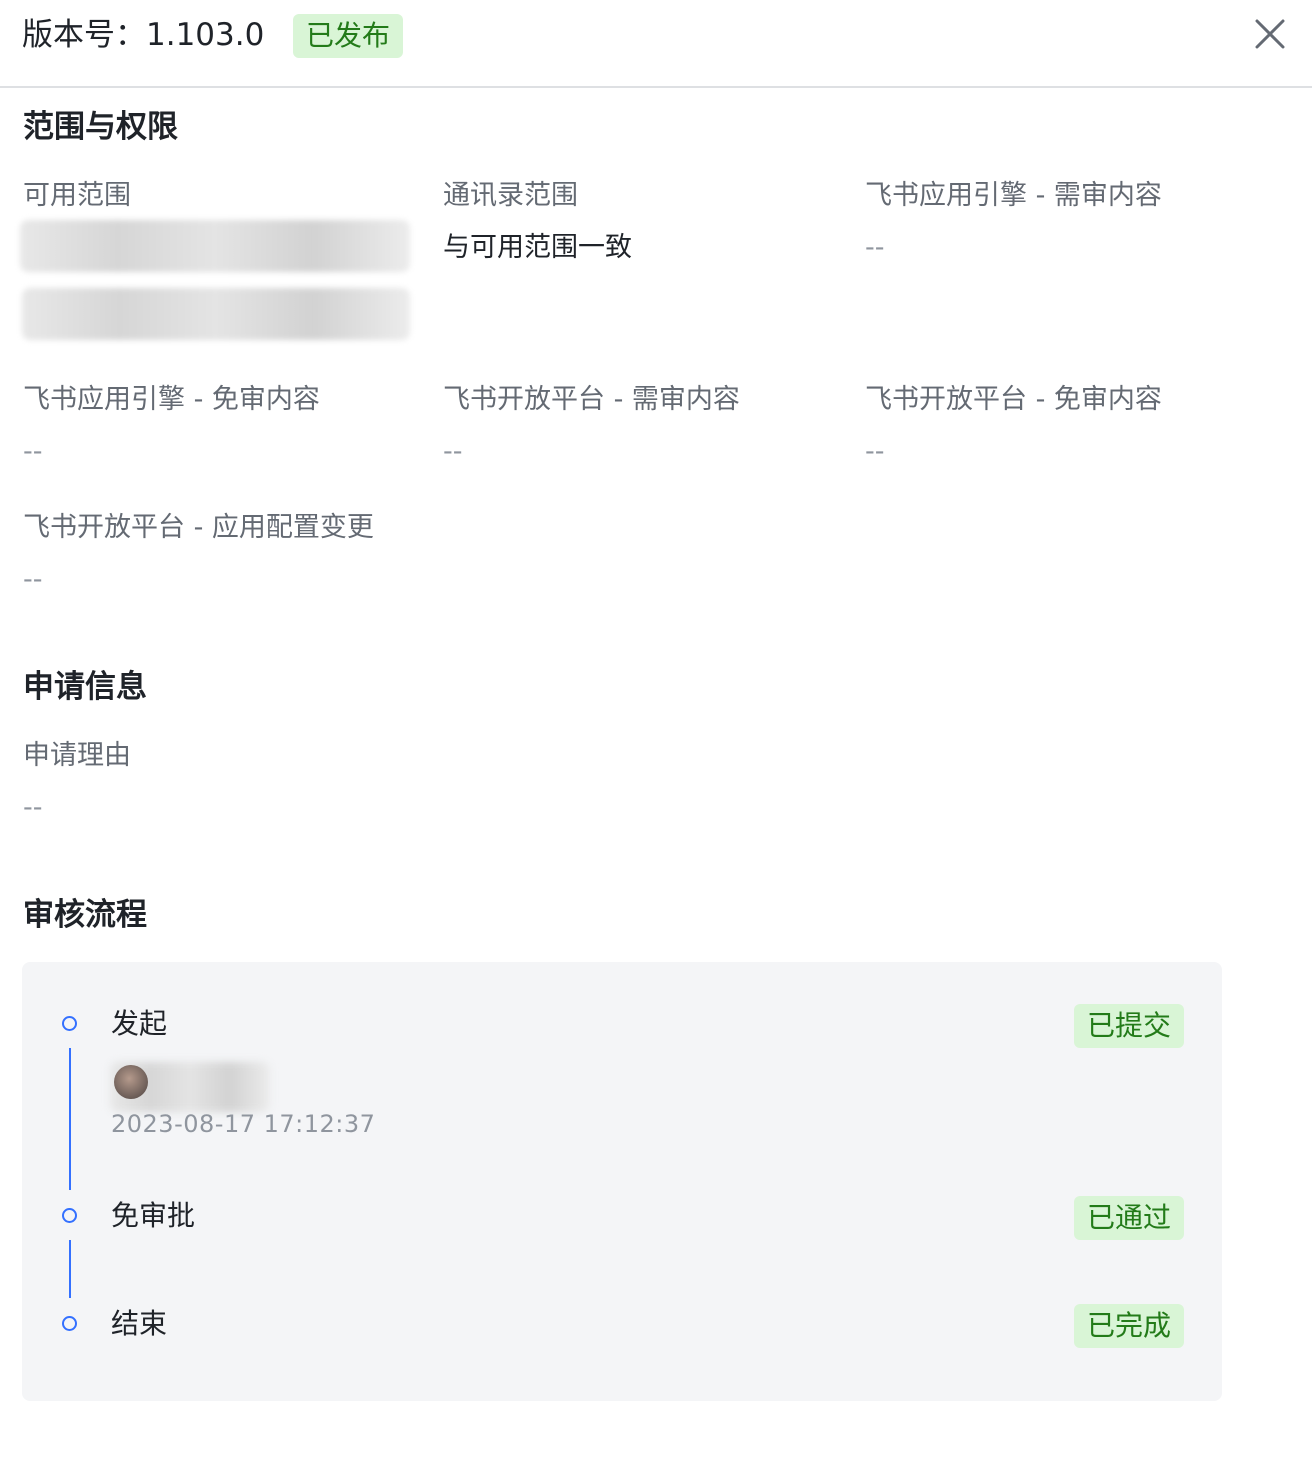  I want to click on node-end-status-badge: 已完成, so click(1129, 1326).